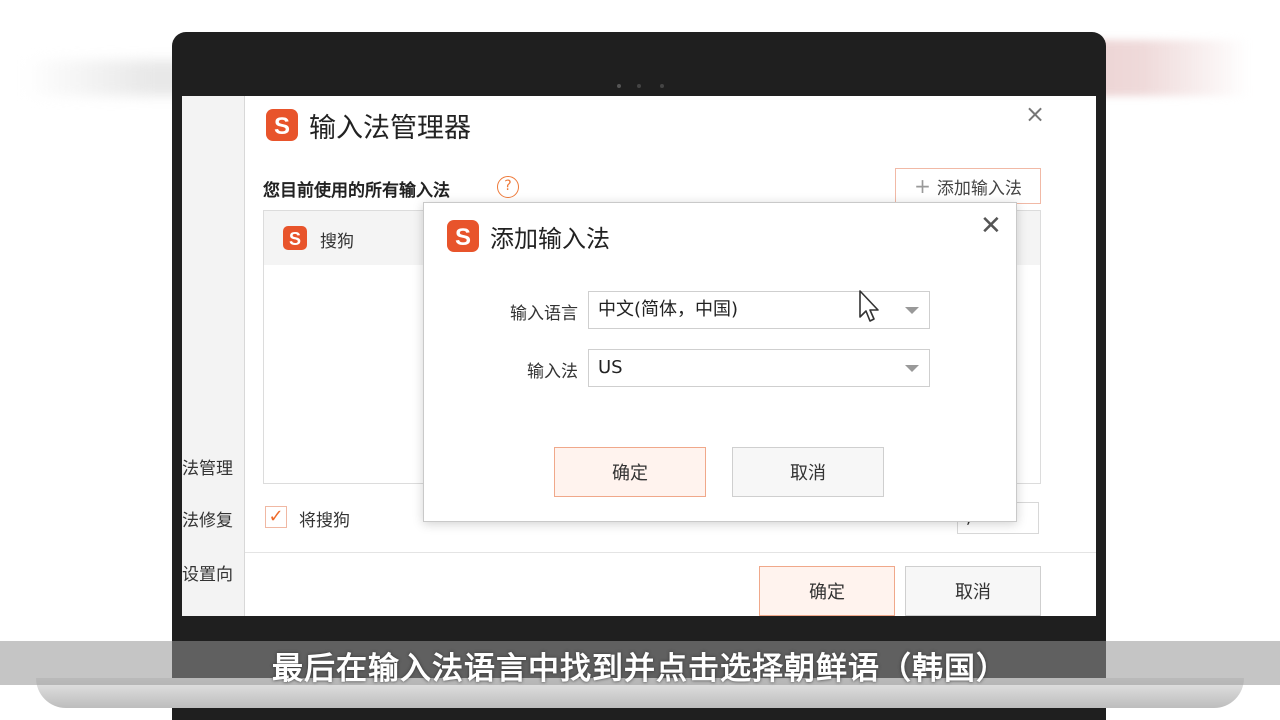 The width and height of the screenshot is (1280, 720). What do you see at coordinates (207, 572) in the screenshot?
I see `left-menu-item: 设置向` at bounding box center [207, 572].